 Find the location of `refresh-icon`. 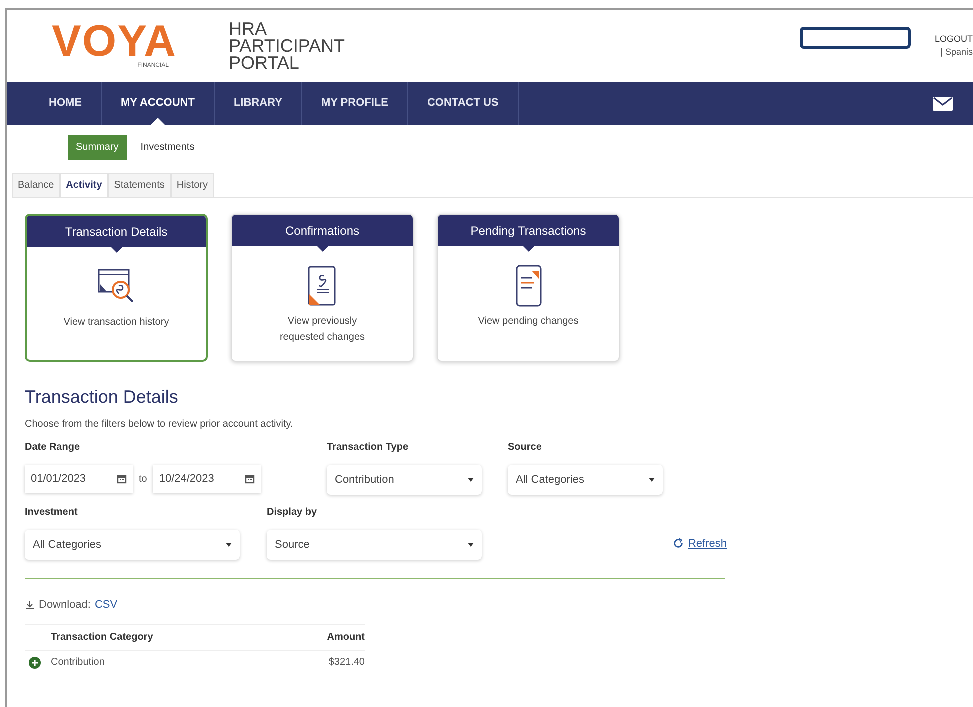

refresh-icon is located at coordinates (678, 544).